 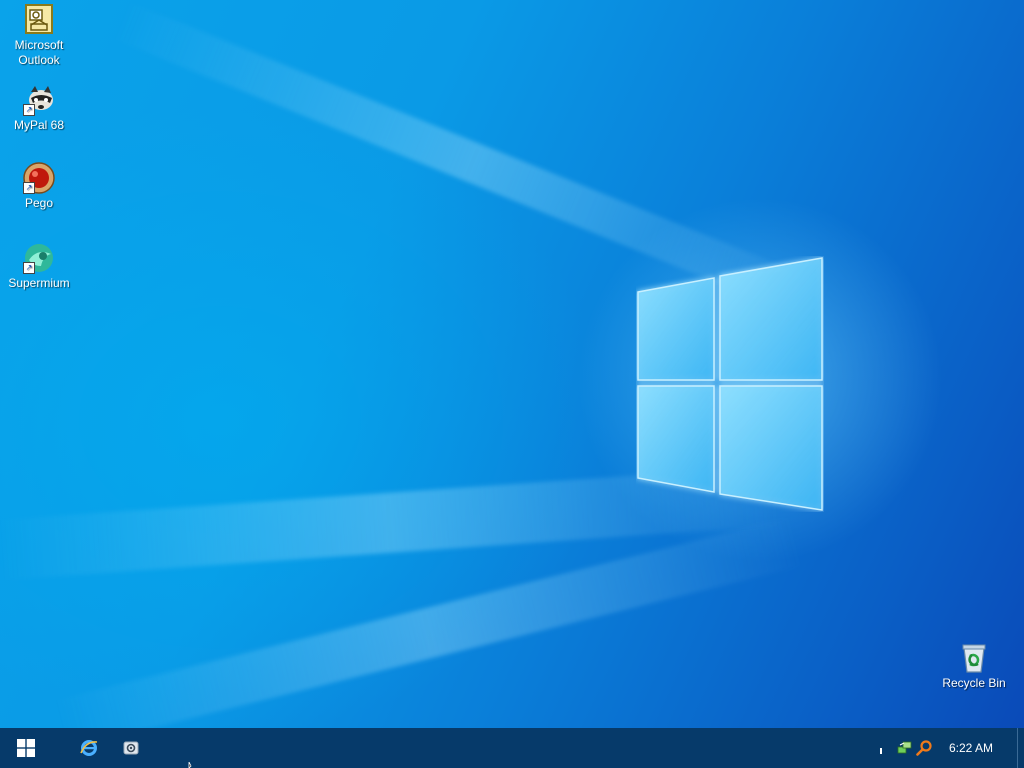 What do you see at coordinates (39, 100) in the screenshot?
I see `mypal-raccoon-icon: ↗` at bounding box center [39, 100].